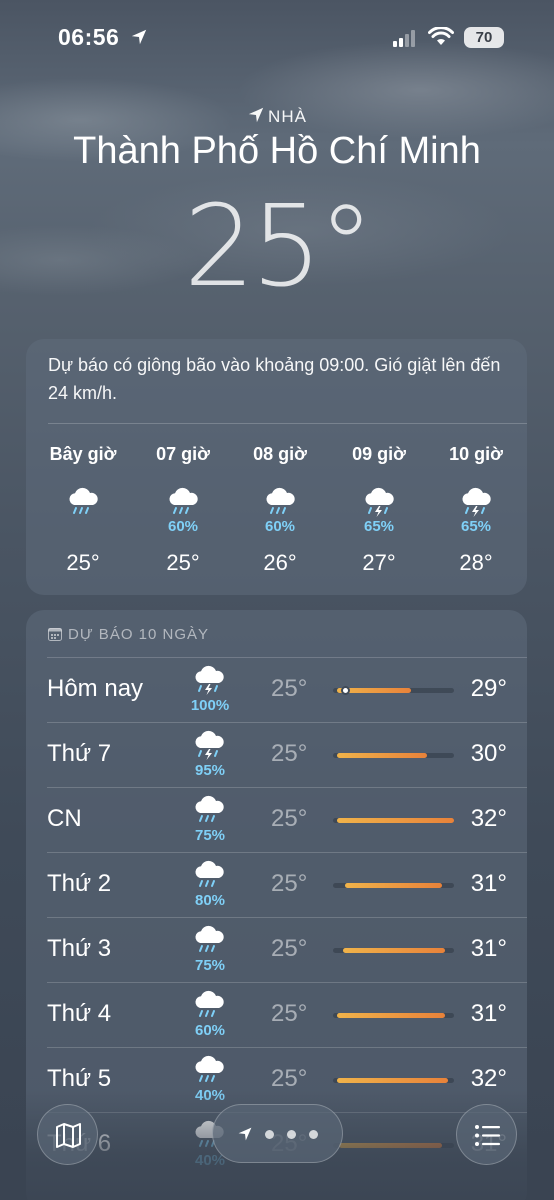  What do you see at coordinates (488, 753) in the screenshot?
I see `day-high-temp: 30°` at bounding box center [488, 753].